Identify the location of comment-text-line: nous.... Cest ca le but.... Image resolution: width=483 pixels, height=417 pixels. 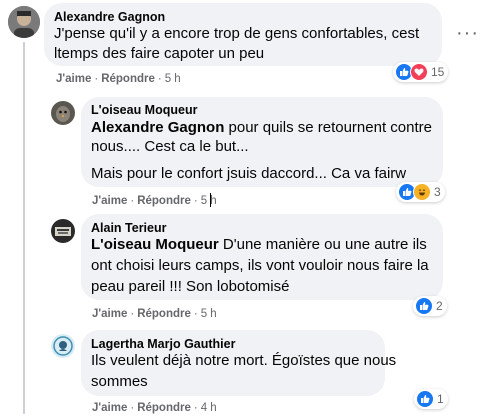
(170, 146).